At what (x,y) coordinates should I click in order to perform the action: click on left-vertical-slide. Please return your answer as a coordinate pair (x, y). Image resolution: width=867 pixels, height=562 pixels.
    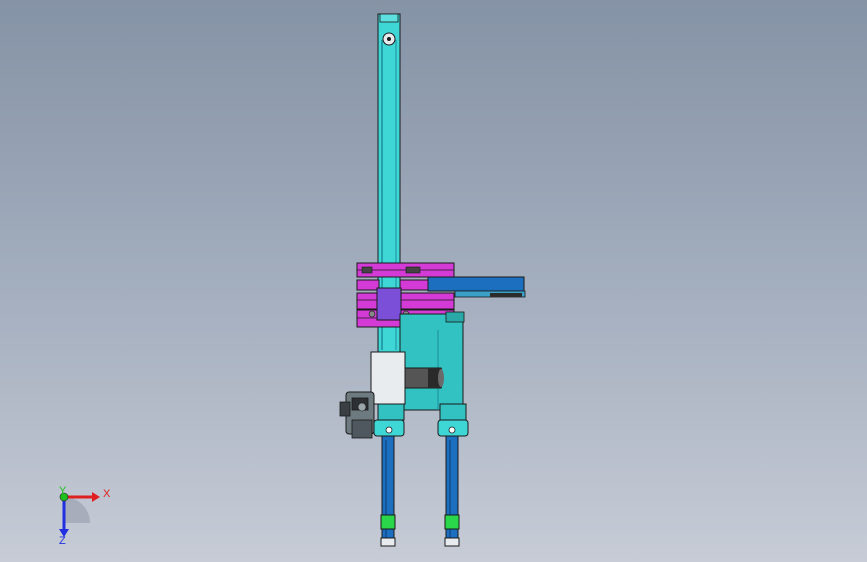
    Looking at the image, I should click on (389, 475).